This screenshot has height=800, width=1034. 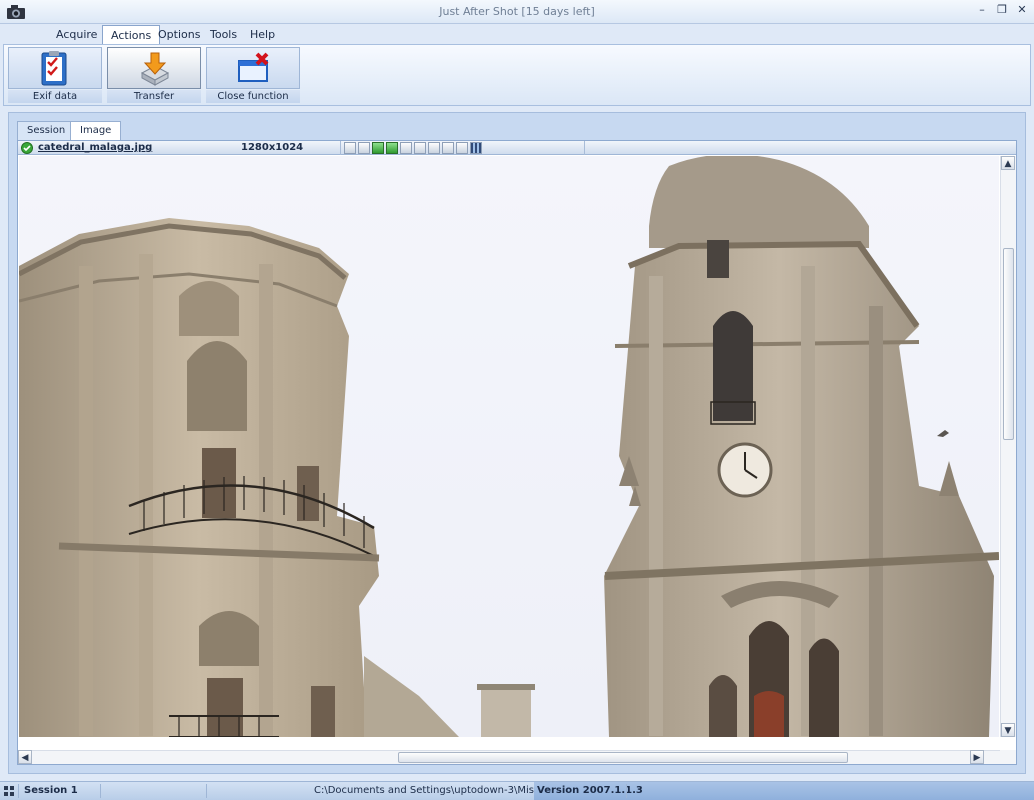 What do you see at coordinates (517, 148) in the screenshot?
I see `image-info-bar: catedral_malaga.jpg 1280x1024` at bounding box center [517, 148].